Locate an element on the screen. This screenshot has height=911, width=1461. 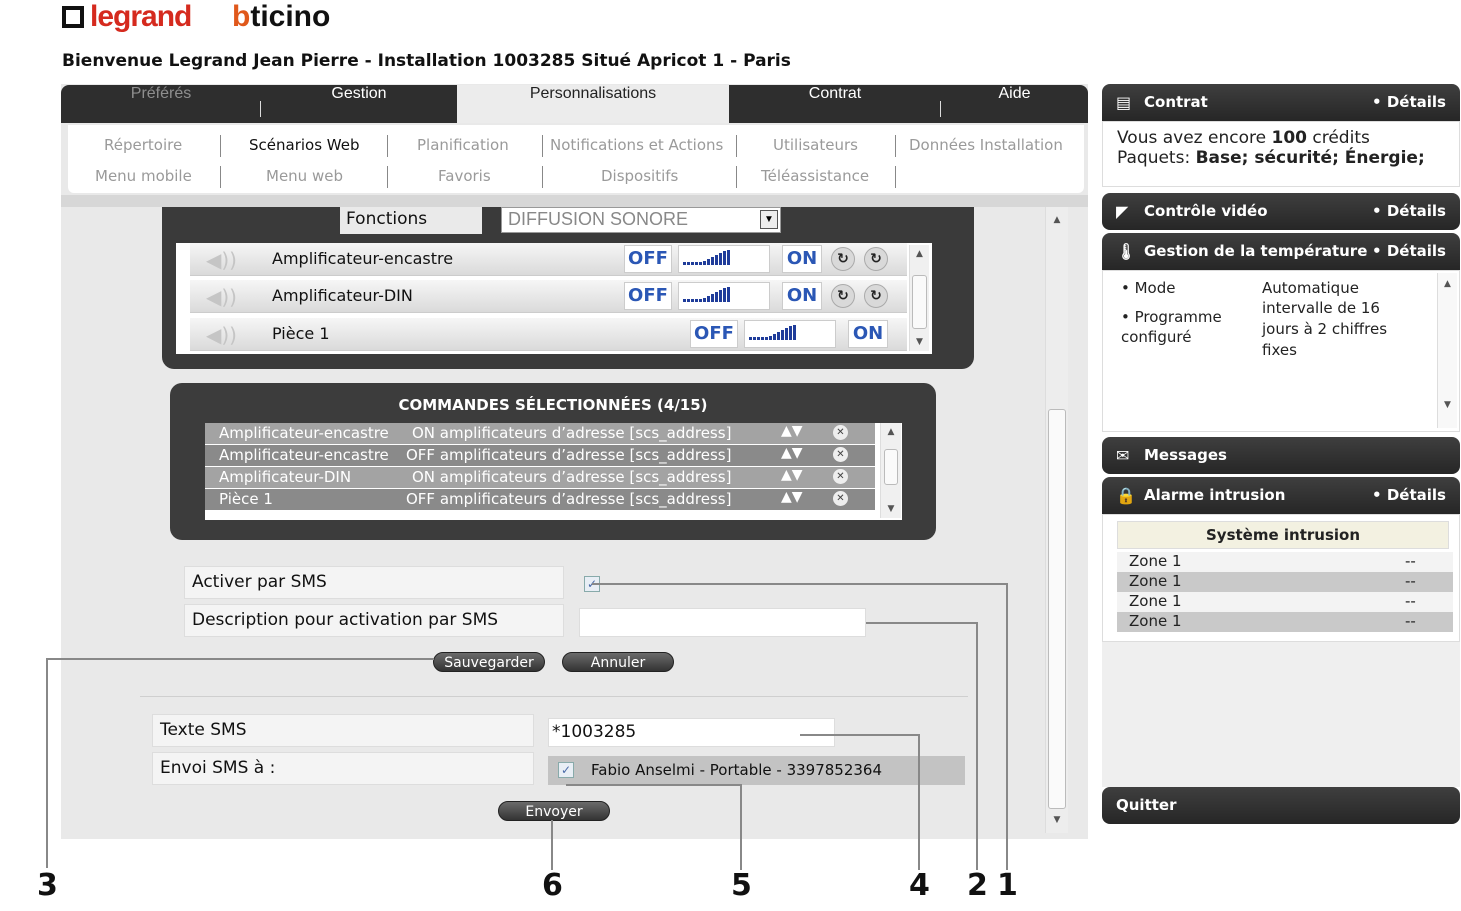
main-scrollbar: ▲ ▼ is located at coordinates (1056, 520).